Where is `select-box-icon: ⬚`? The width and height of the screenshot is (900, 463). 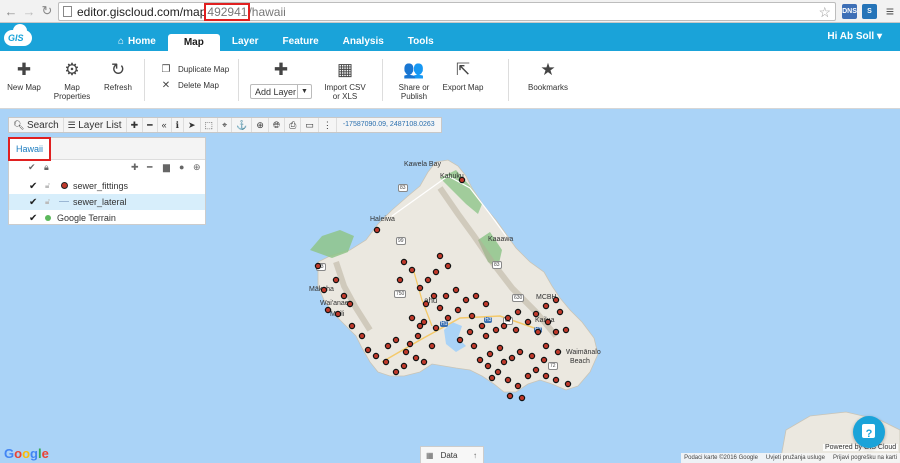 select-box-icon: ⬚ is located at coordinates (210, 125).